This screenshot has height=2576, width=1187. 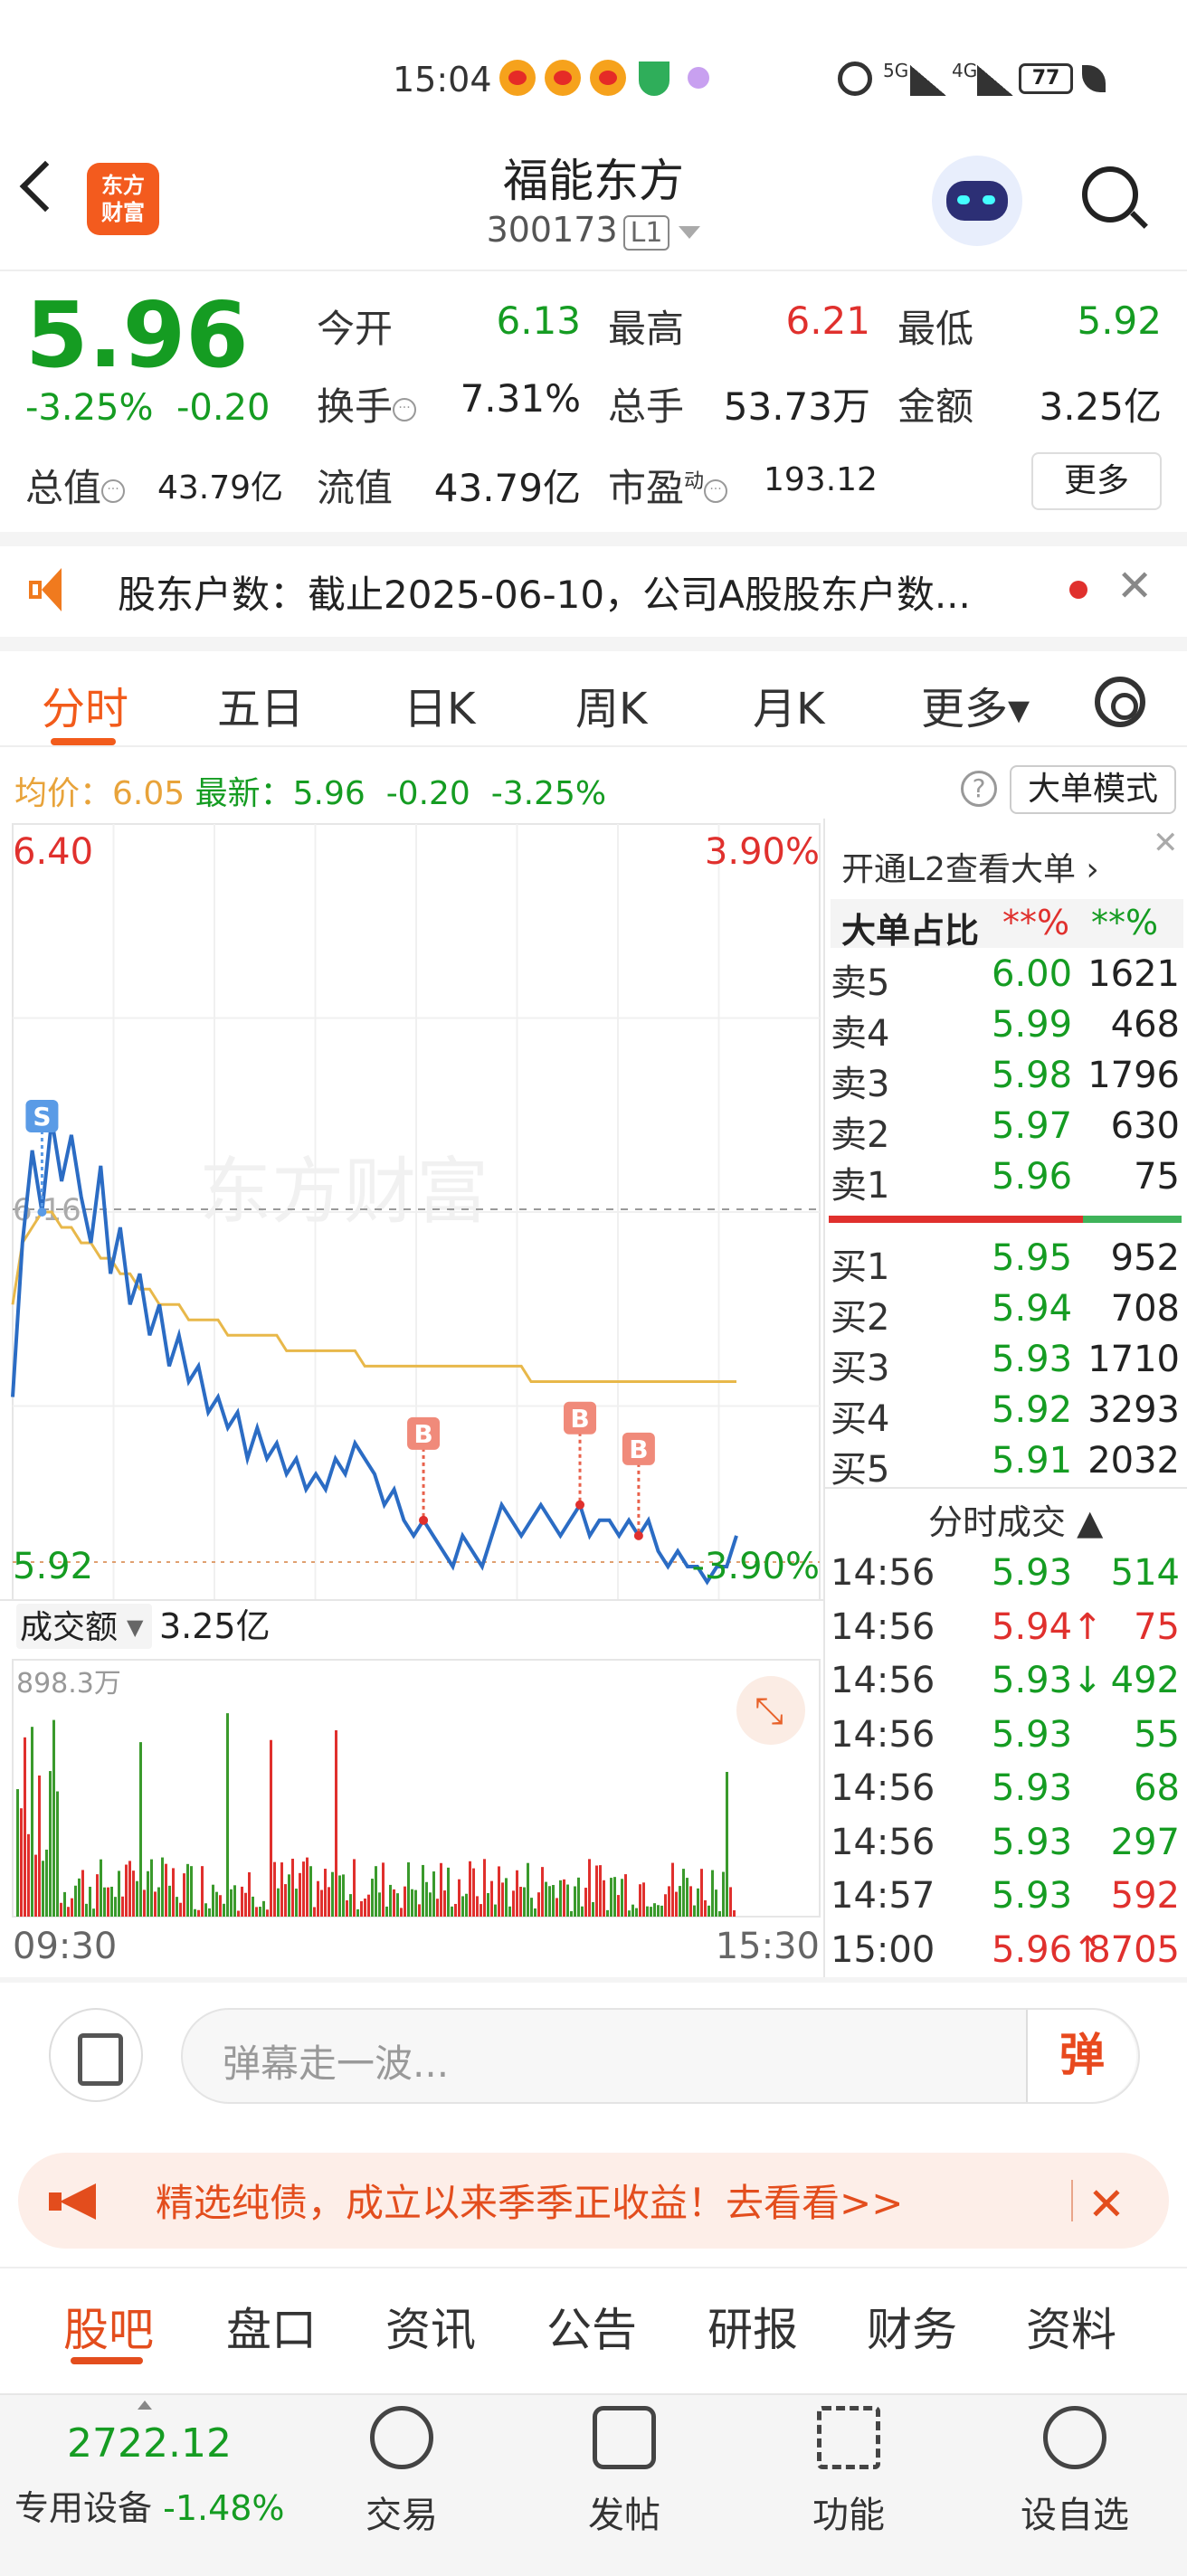 What do you see at coordinates (769, 1711) in the screenshot?
I see `expand-glyph: ⤡` at bounding box center [769, 1711].